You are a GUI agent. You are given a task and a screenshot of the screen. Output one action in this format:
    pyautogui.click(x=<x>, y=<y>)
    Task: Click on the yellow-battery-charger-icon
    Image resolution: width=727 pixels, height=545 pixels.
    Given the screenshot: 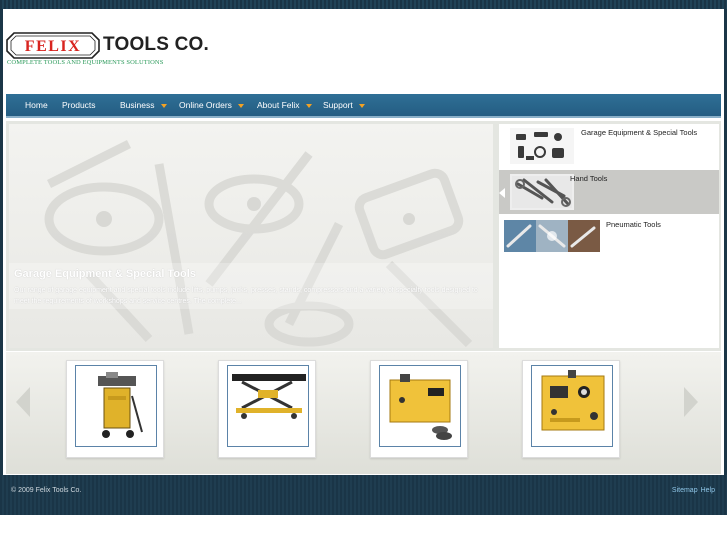 What is the action you would take?
    pyautogui.click(x=420, y=406)
    